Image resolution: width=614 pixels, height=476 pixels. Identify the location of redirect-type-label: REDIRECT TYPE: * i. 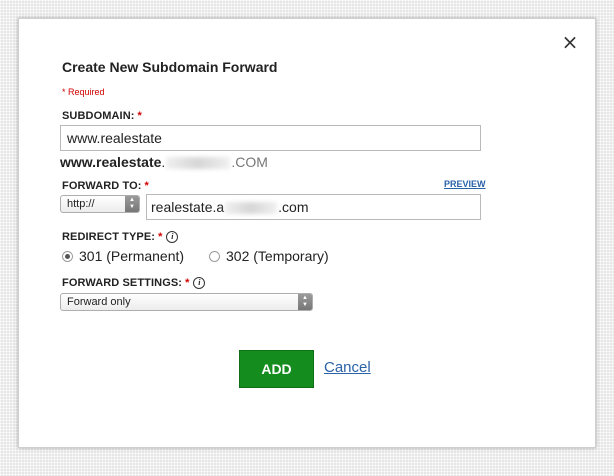
(120, 237).